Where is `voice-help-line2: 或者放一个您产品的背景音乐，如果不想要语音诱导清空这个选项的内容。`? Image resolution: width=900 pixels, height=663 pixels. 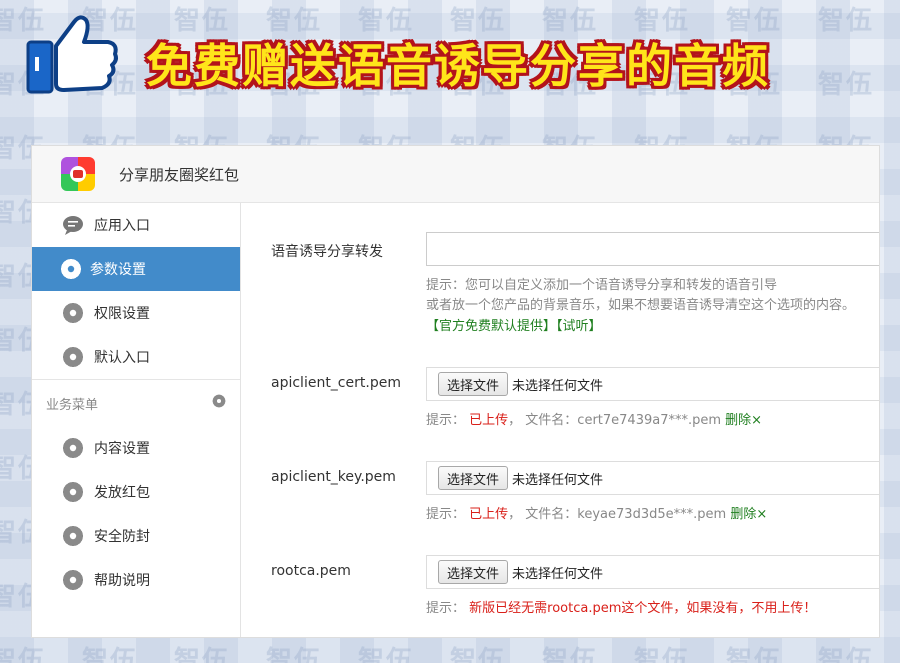 voice-help-line2: 或者放一个您产品的背景音乐，如果不想要语音诱导清空这个选项的内容。 is located at coordinates (641, 305).